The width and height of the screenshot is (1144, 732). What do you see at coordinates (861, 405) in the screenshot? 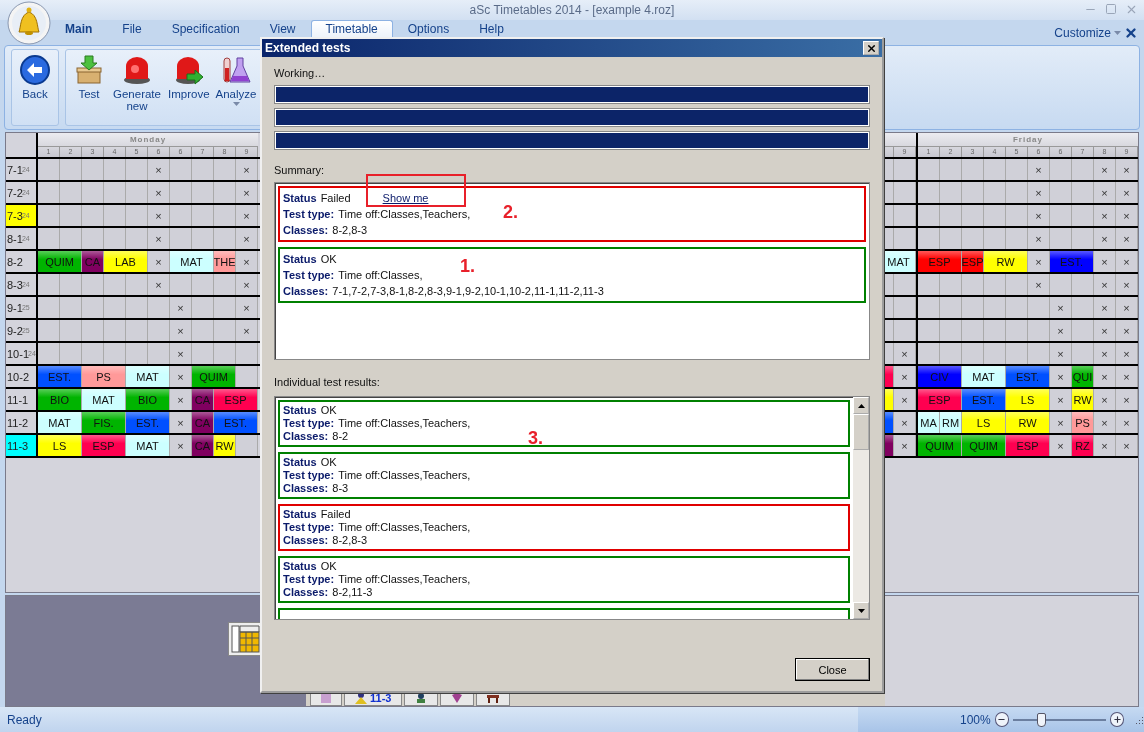
I see `scroll-up-button` at bounding box center [861, 405].